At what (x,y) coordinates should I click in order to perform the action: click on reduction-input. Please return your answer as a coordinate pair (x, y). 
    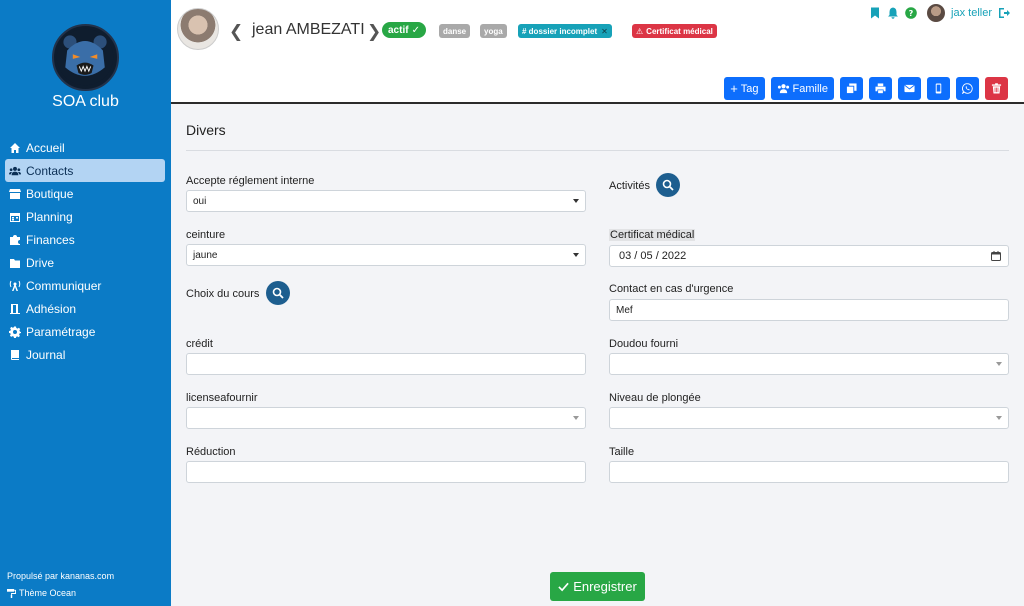
    Looking at the image, I should click on (386, 472).